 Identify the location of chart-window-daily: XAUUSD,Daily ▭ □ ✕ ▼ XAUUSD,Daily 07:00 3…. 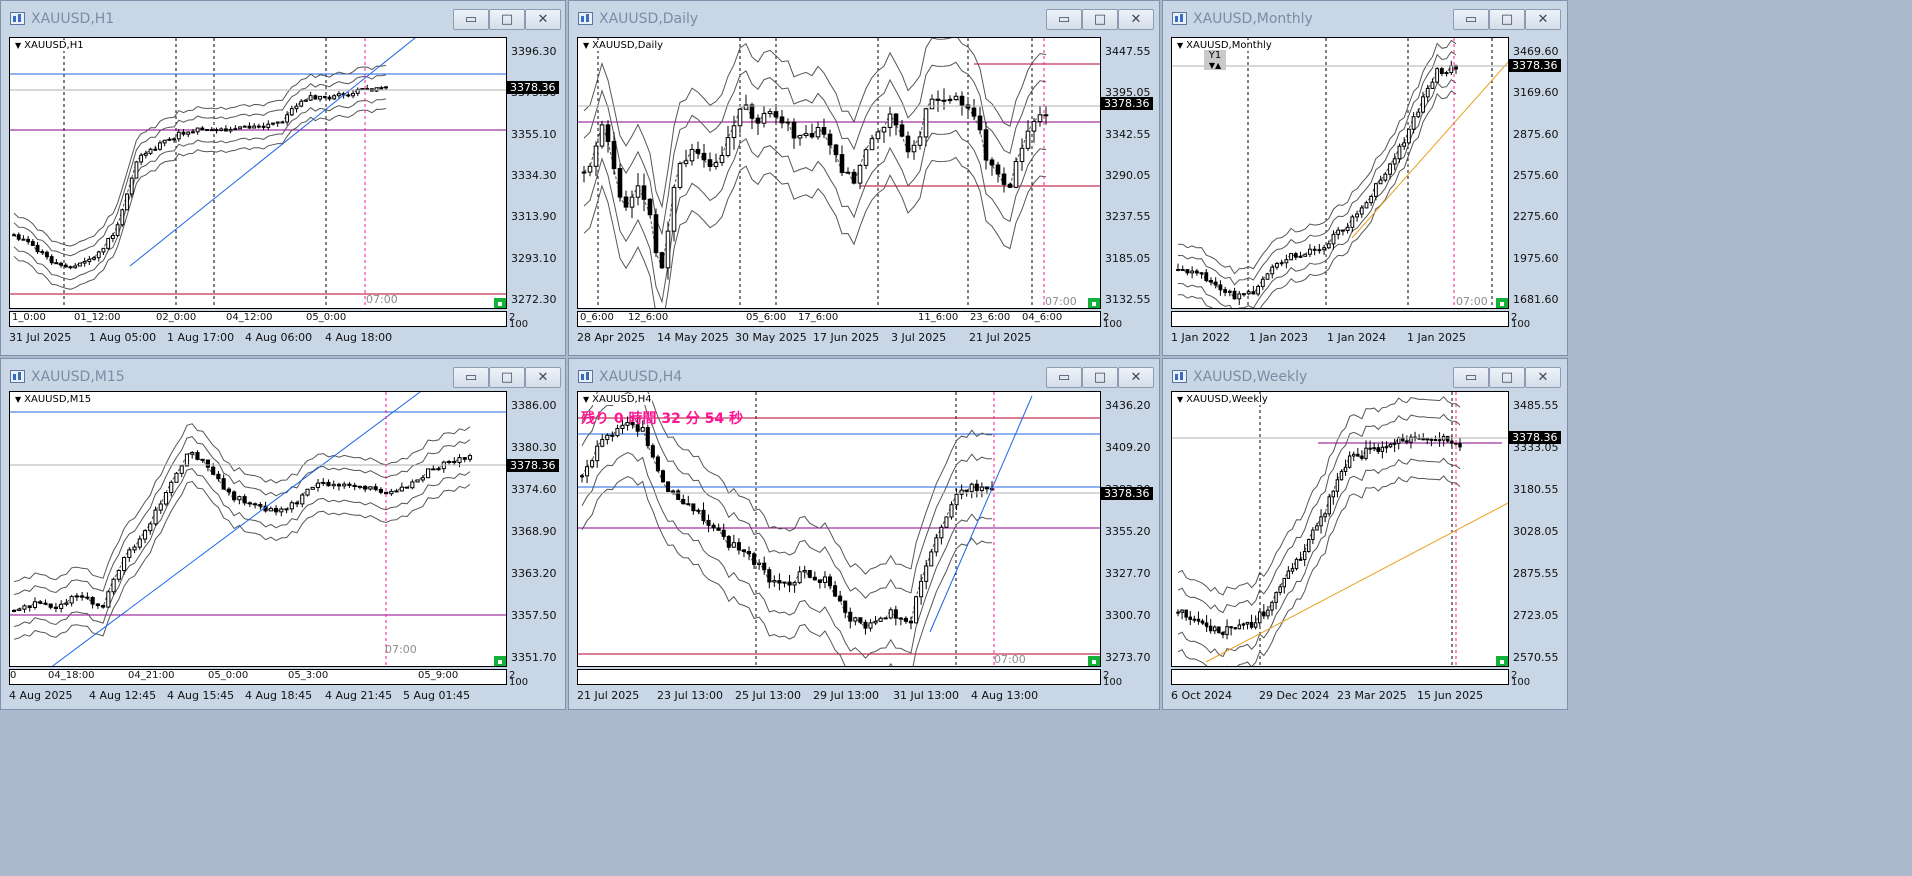
(864, 178).